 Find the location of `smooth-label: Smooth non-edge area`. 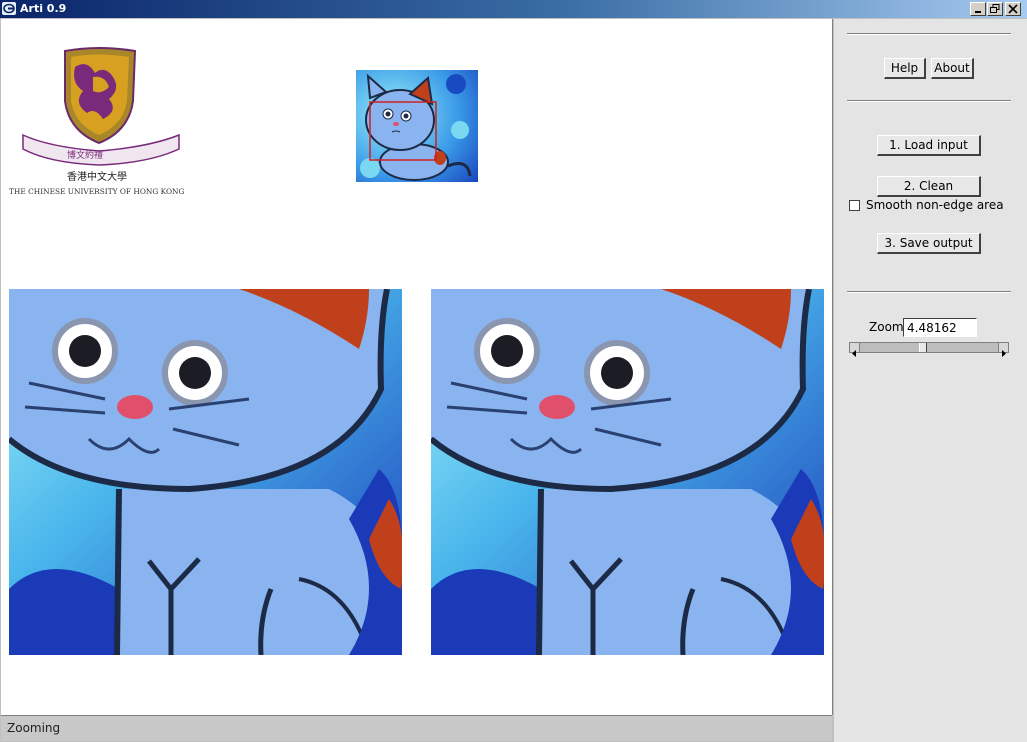

smooth-label: Smooth non-edge area is located at coordinates (935, 205).